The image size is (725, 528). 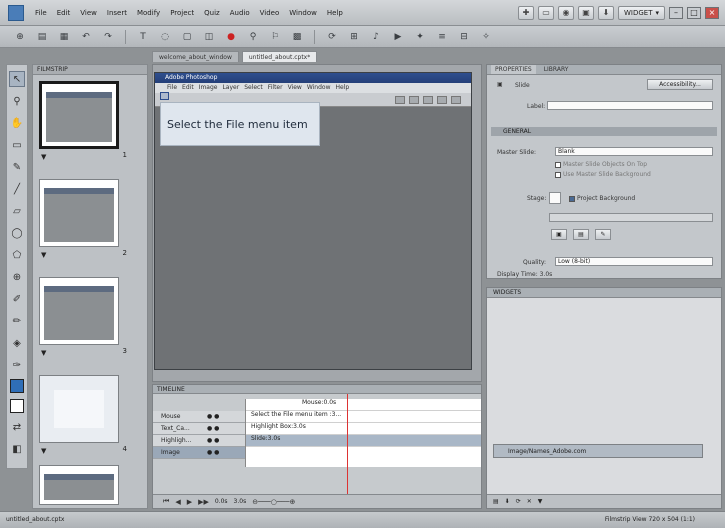 I want to click on grid-icon: ⊟, so click(x=464, y=37).